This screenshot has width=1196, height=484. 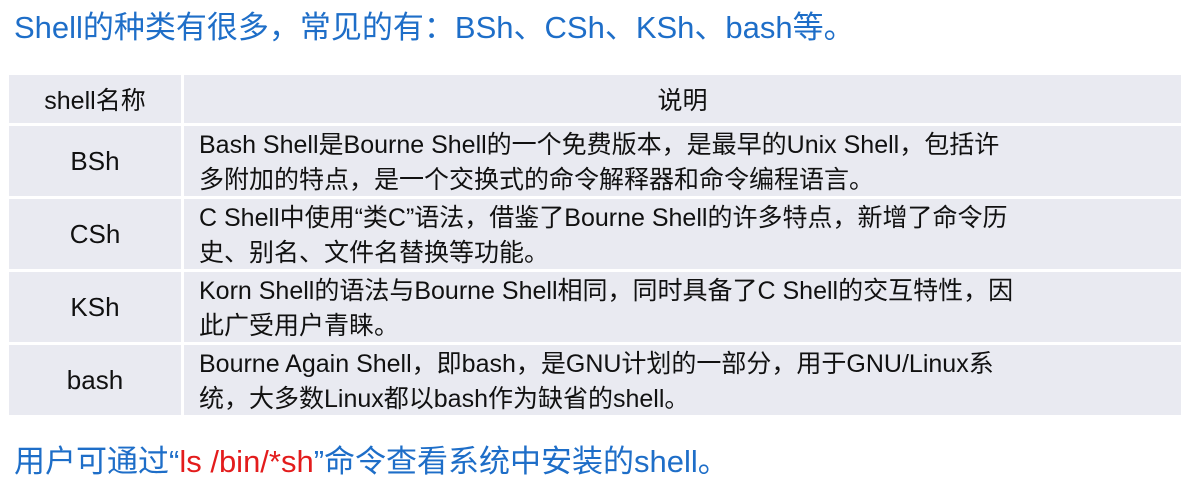 I want to click on description-line: 统，大多数Linux都以bash作为缺省的shell。, so click(x=444, y=399).